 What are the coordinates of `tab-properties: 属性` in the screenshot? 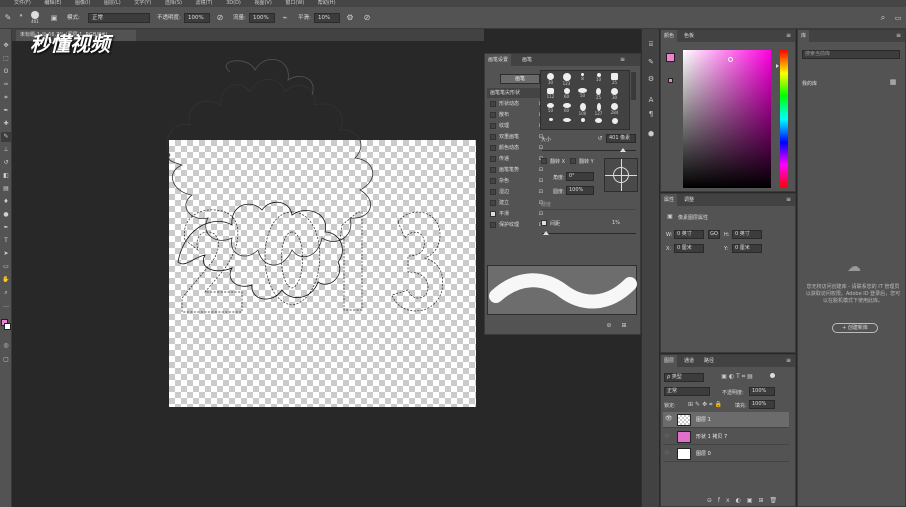 It's located at (669, 200).